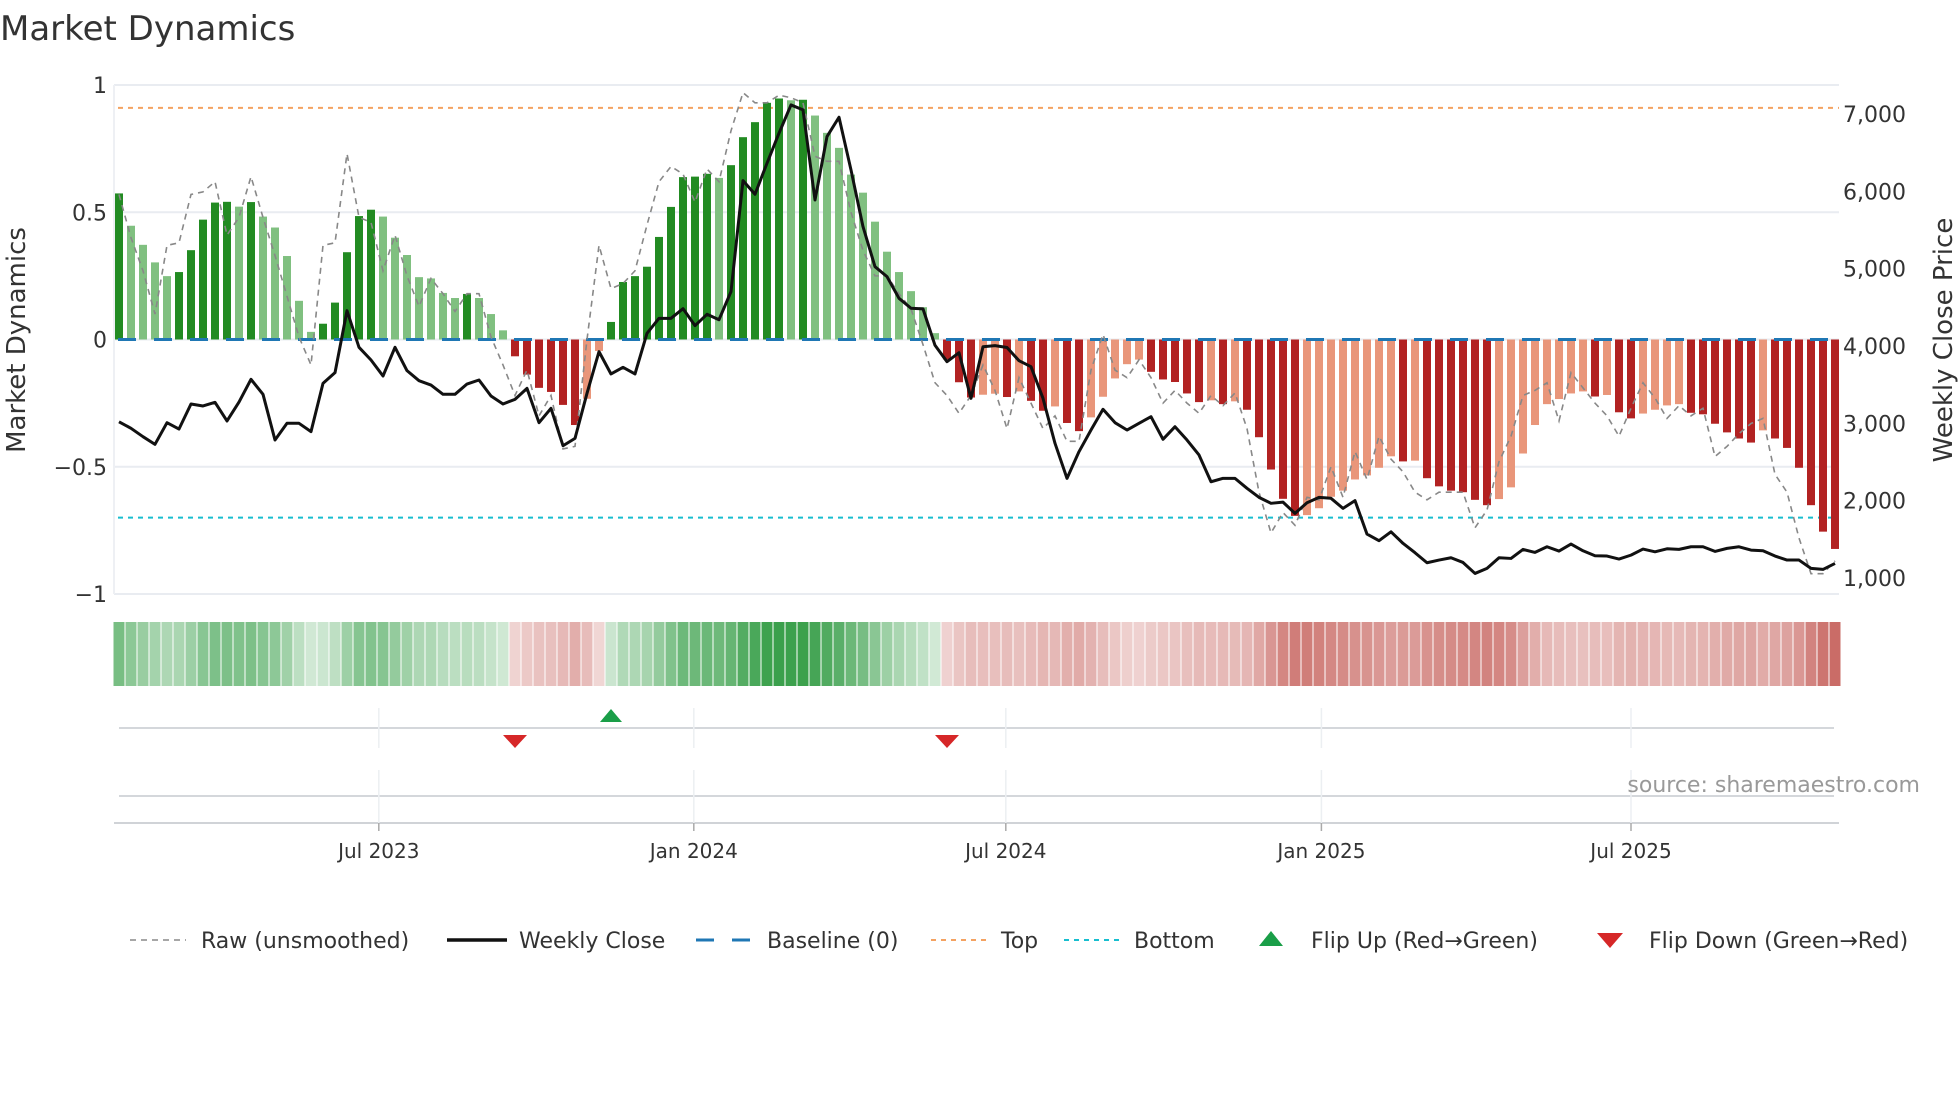  What do you see at coordinates (1320, 851) in the screenshot?
I see `x-tick-label: Jan 2025` at bounding box center [1320, 851].